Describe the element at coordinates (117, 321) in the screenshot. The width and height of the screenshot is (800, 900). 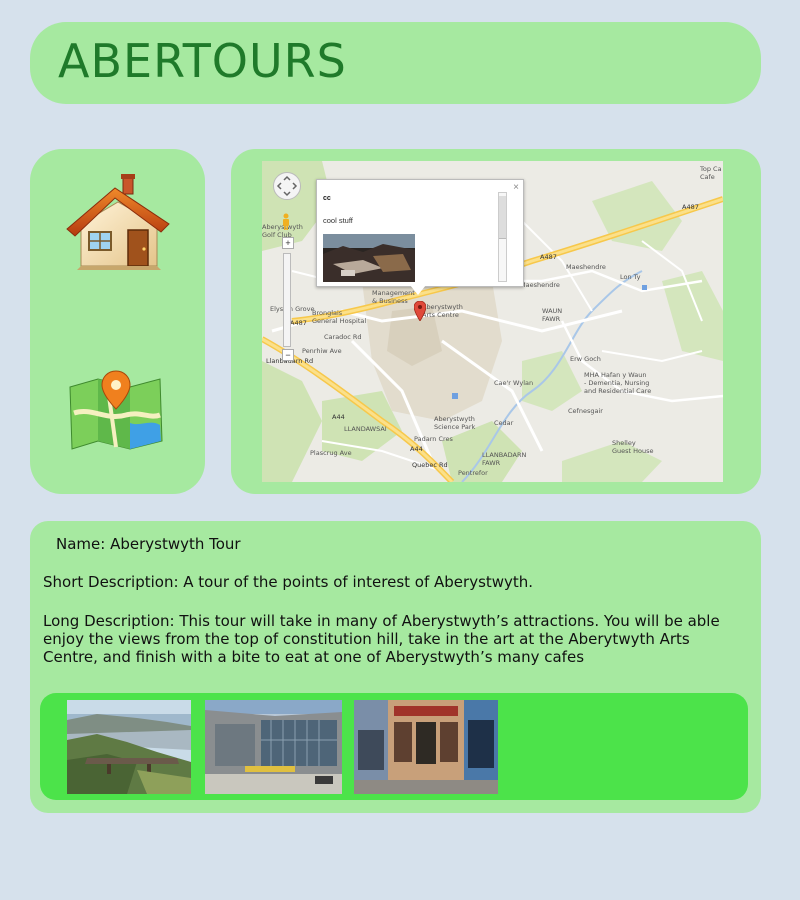
I see `nav-panel` at that location.